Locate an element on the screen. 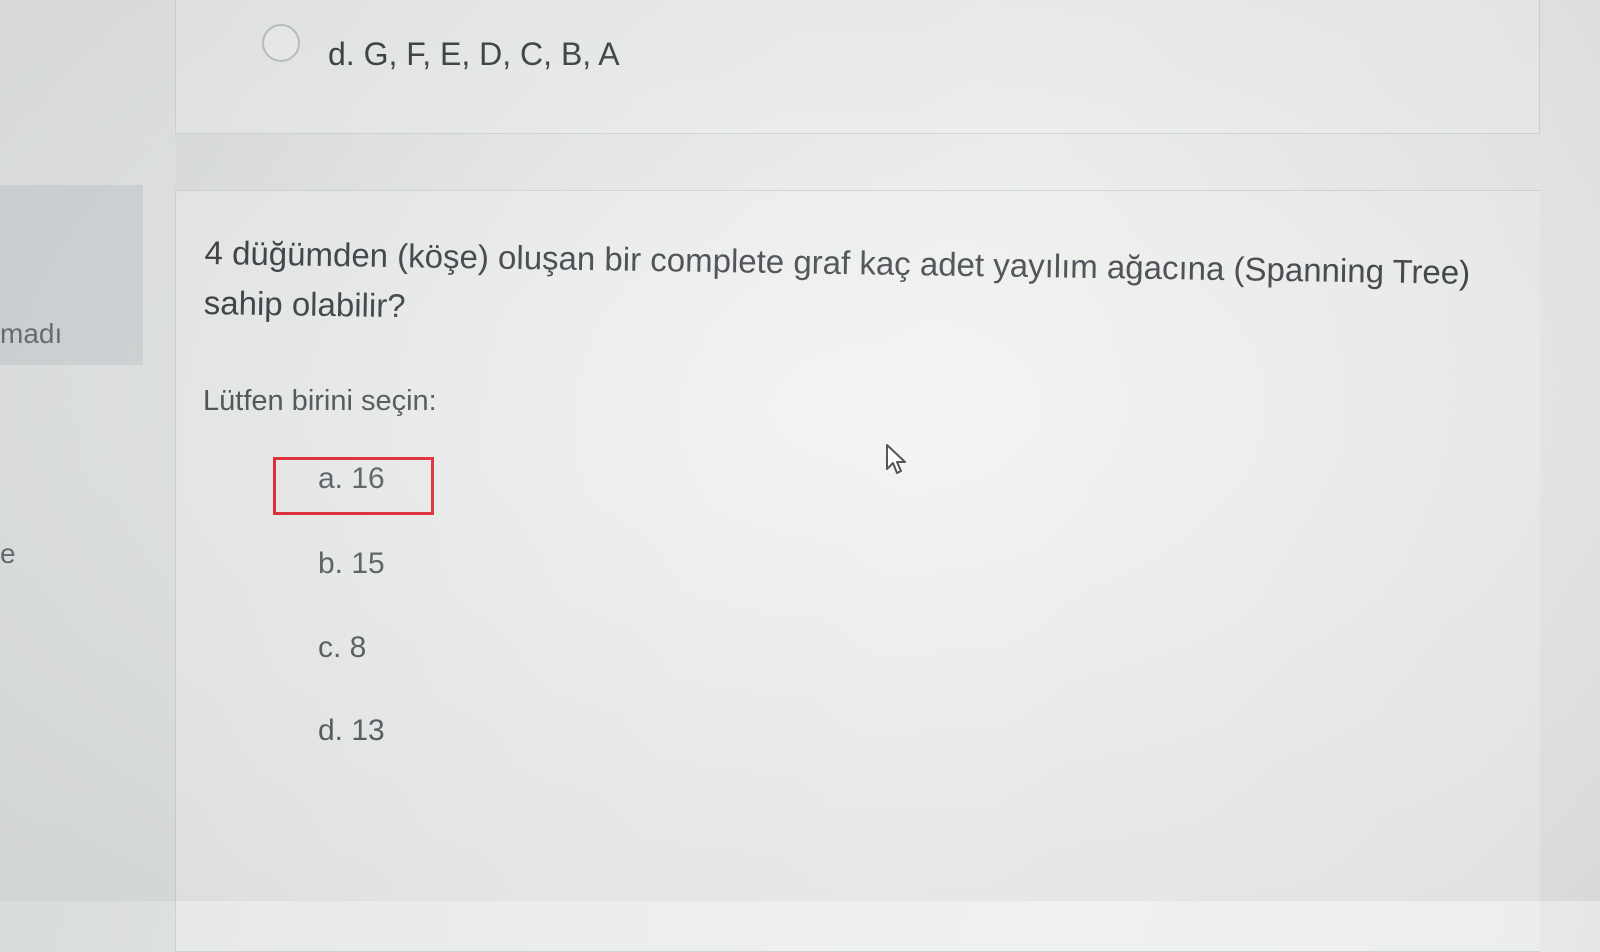 This screenshot has height=952, width=1600. answer-option-c: c. 8 is located at coordinates (342, 648).